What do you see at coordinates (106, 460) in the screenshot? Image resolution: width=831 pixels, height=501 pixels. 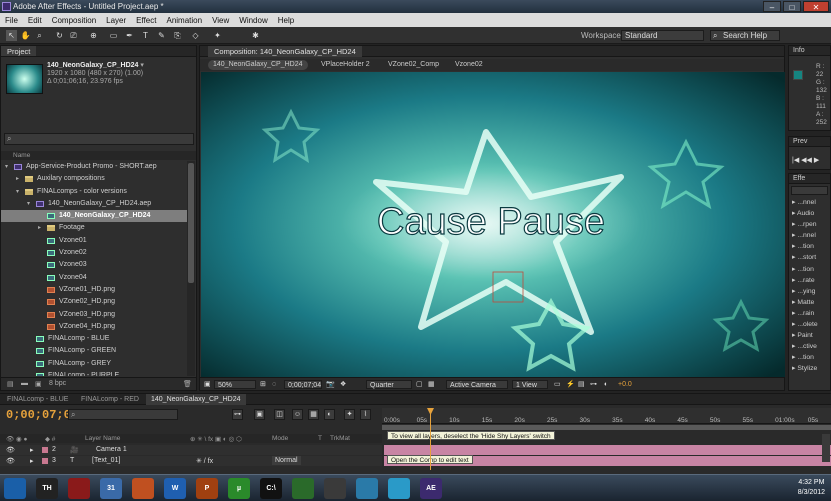 I see `layer-name: [Text_01]` at bounding box center [106, 460].